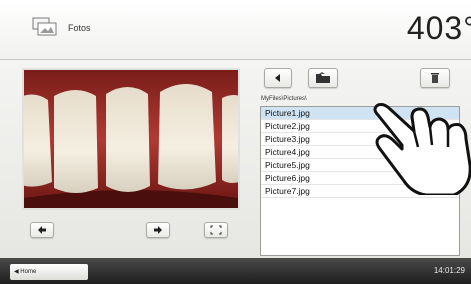 This screenshot has width=471, height=284. I want to click on fullscreen-button, so click(216, 230).